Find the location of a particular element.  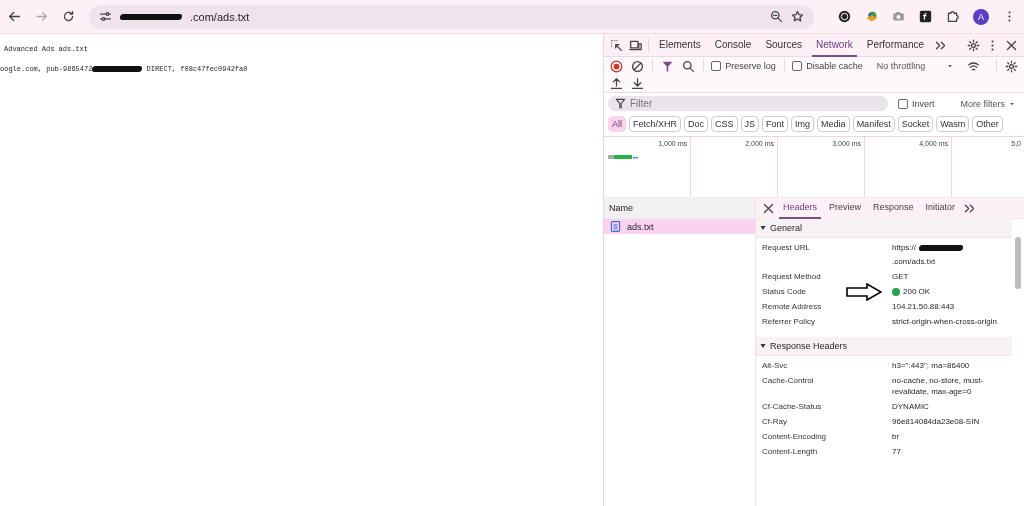

more-filters-dropdown: More filters is located at coordinates (988, 103).